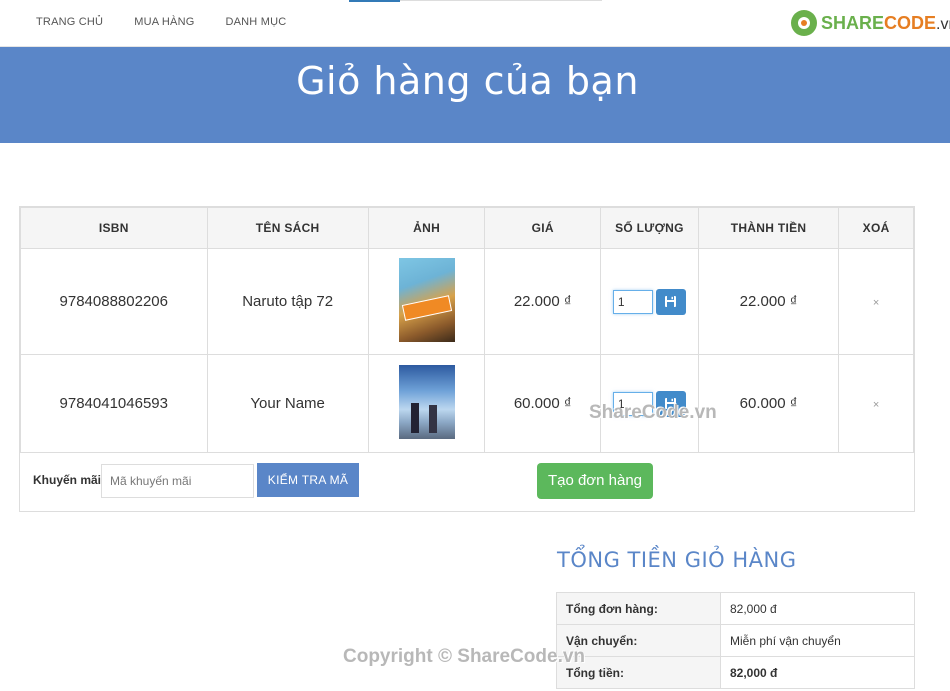 Image resolution: width=950 pixels, height=691 pixels. Describe the element at coordinates (114, 301) in the screenshot. I see `isbn-cell: 9784088802206` at that location.